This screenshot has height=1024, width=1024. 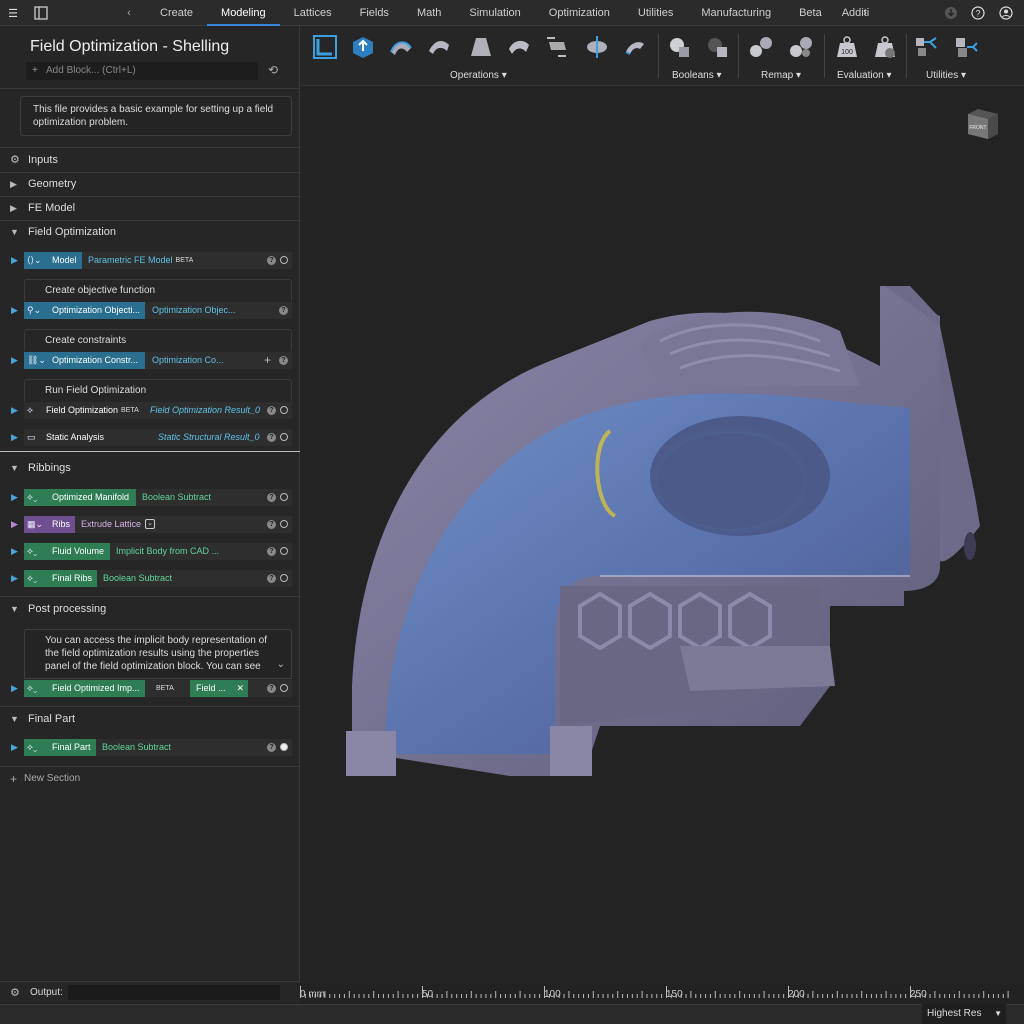 I want to click on resolution-select: Highest Res ▼, so click(x=964, y=1014).